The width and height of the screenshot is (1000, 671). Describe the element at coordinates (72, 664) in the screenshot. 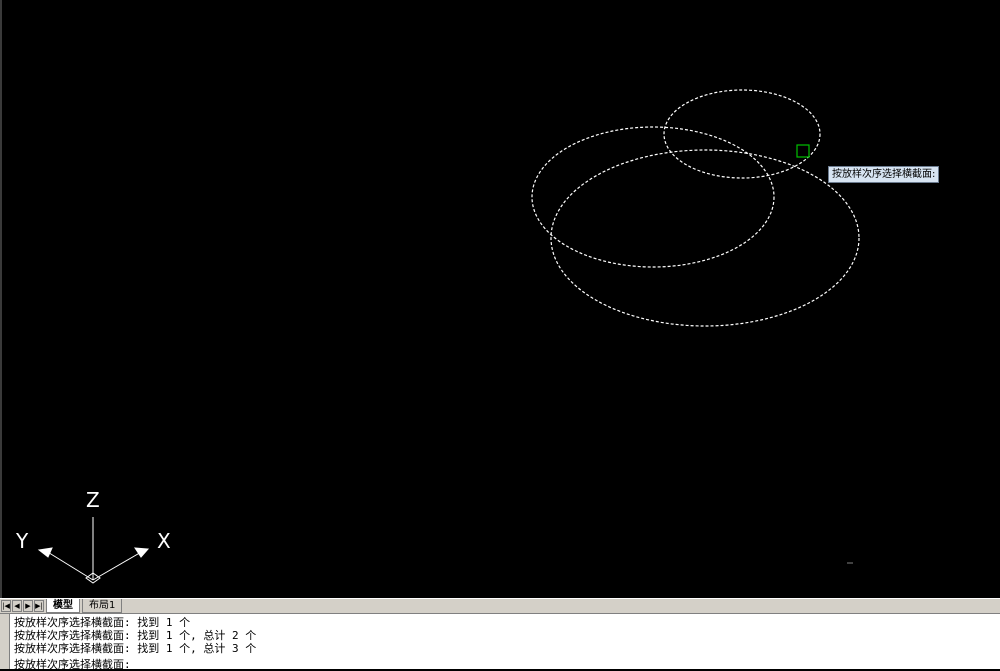

I see `command-prompt-input: 按放样次序选择横截面:` at that location.